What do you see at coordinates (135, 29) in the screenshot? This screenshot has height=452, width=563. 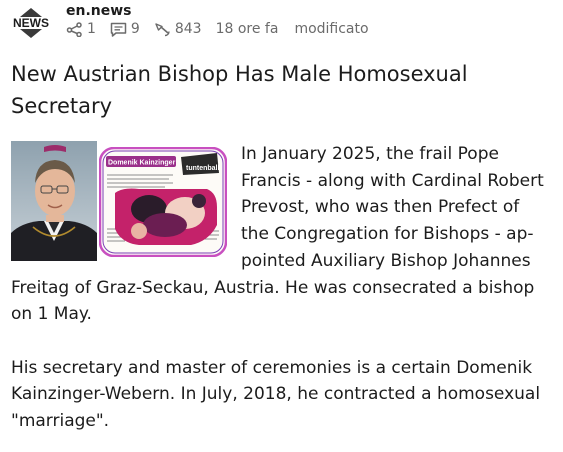 I see `comment-count: 9` at bounding box center [135, 29].